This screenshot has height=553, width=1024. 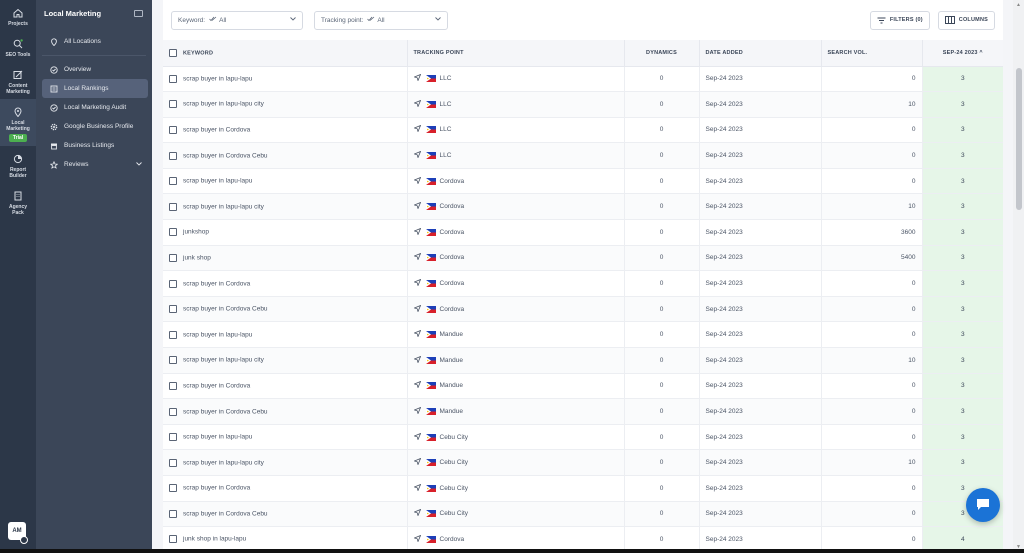 What do you see at coordinates (95, 164) in the screenshot?
I see `sidebar-item-reviews: Reviews` at bounding box center [95, 164].